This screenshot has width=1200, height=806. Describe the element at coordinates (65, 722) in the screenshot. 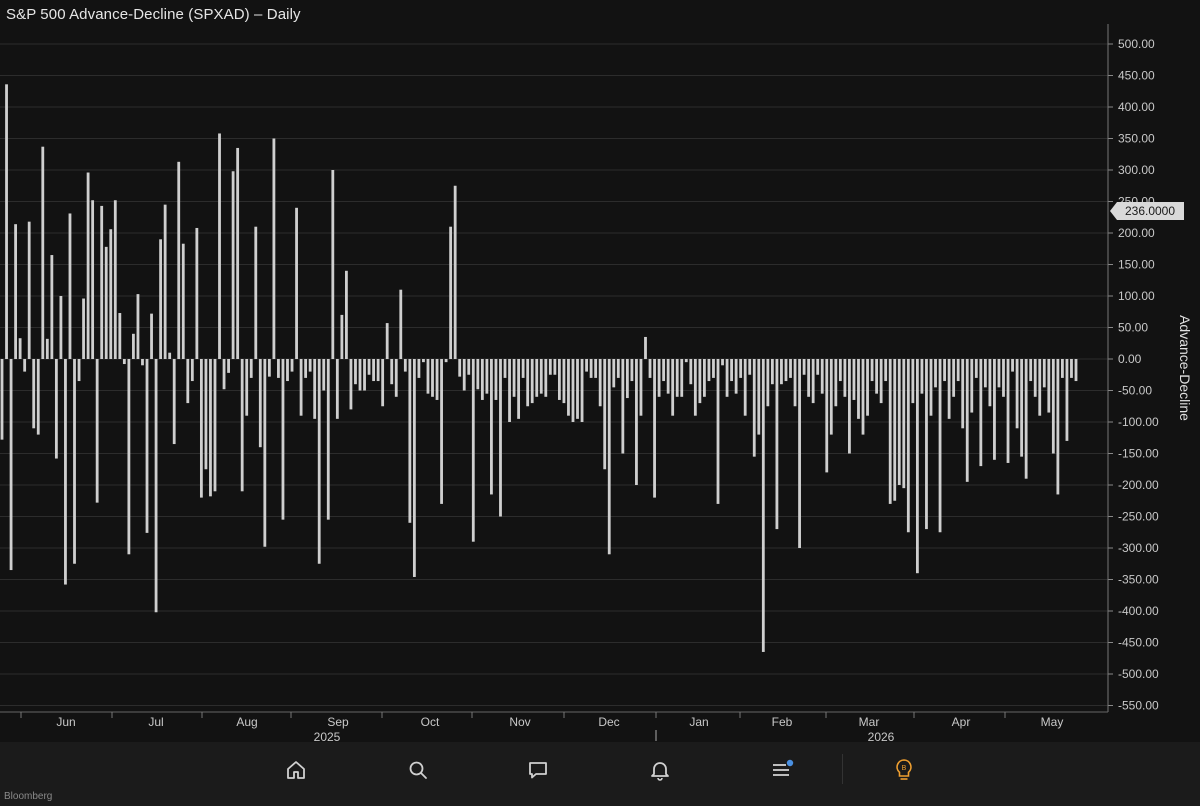

I see `x-tick-label: Jun` at that location.